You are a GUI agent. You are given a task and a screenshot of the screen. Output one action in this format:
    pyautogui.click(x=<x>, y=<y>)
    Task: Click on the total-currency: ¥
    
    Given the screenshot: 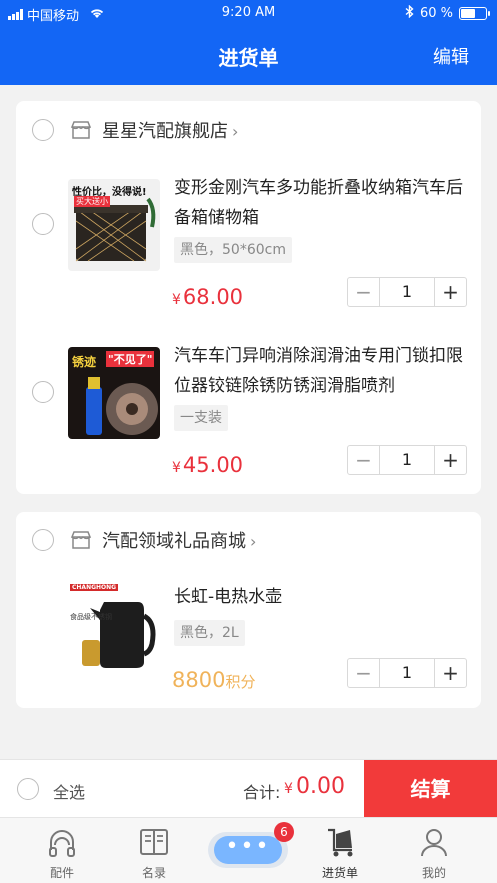 What is the action you would take?
    pyautogui.click(x=288, y=789)
    